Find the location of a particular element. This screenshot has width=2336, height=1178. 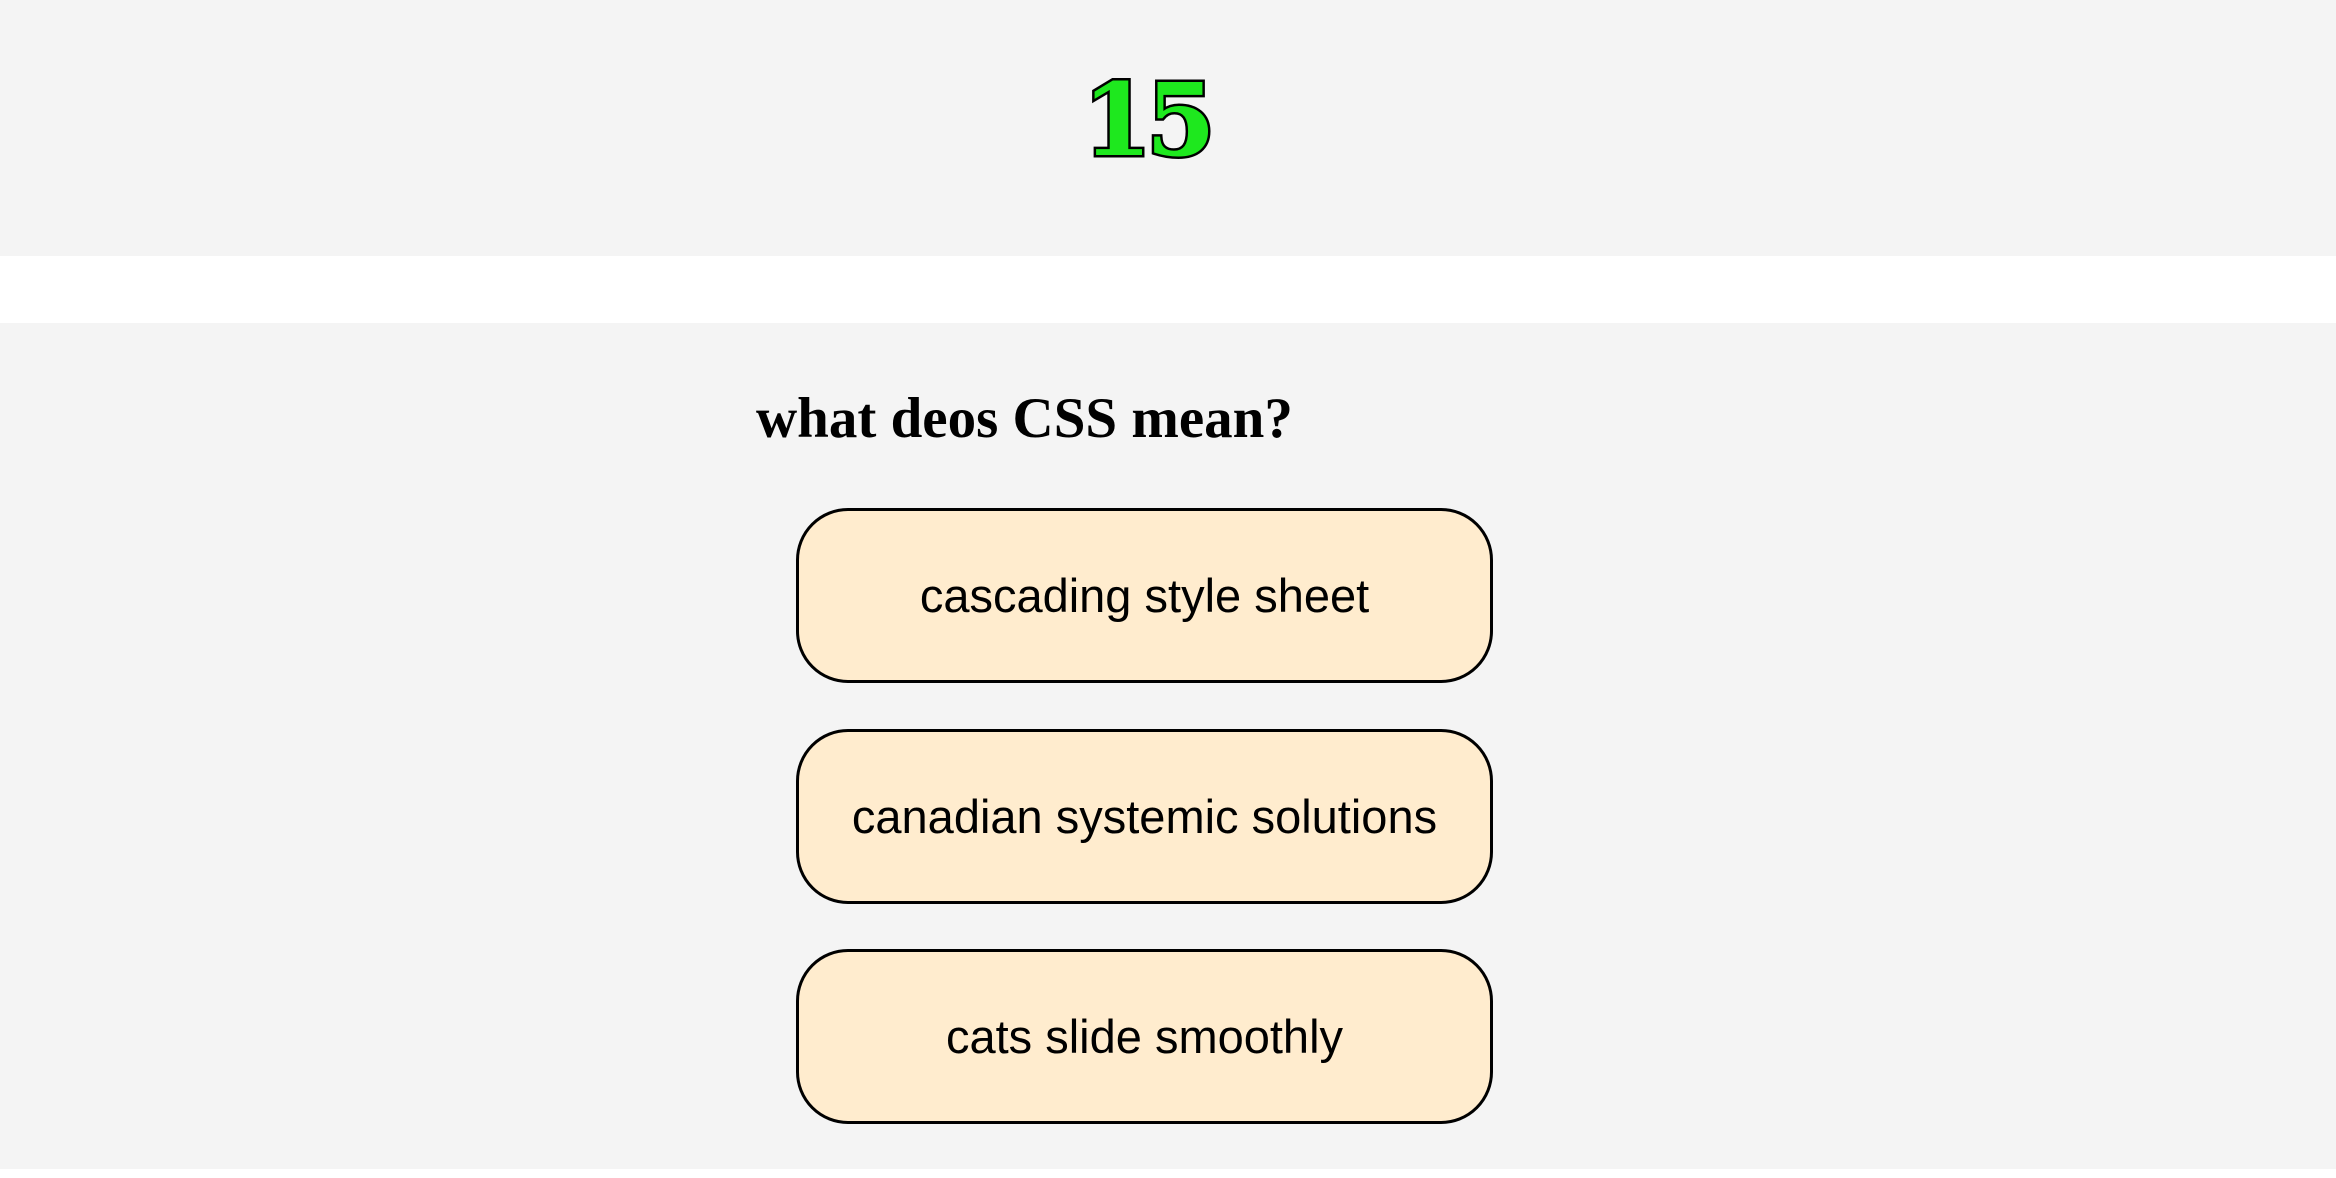

countdown-timer: 15 is located at coordinates (1149, 120).